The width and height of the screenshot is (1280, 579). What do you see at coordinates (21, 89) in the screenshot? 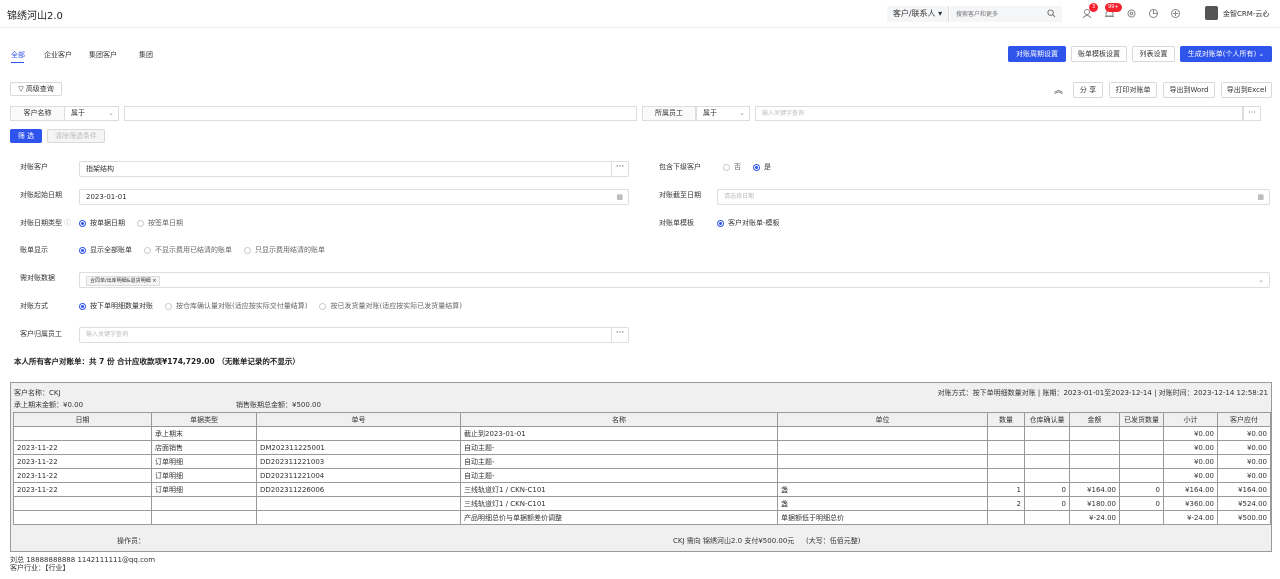
I see `filter-icon: ▽` at bounding box center [21, 89].